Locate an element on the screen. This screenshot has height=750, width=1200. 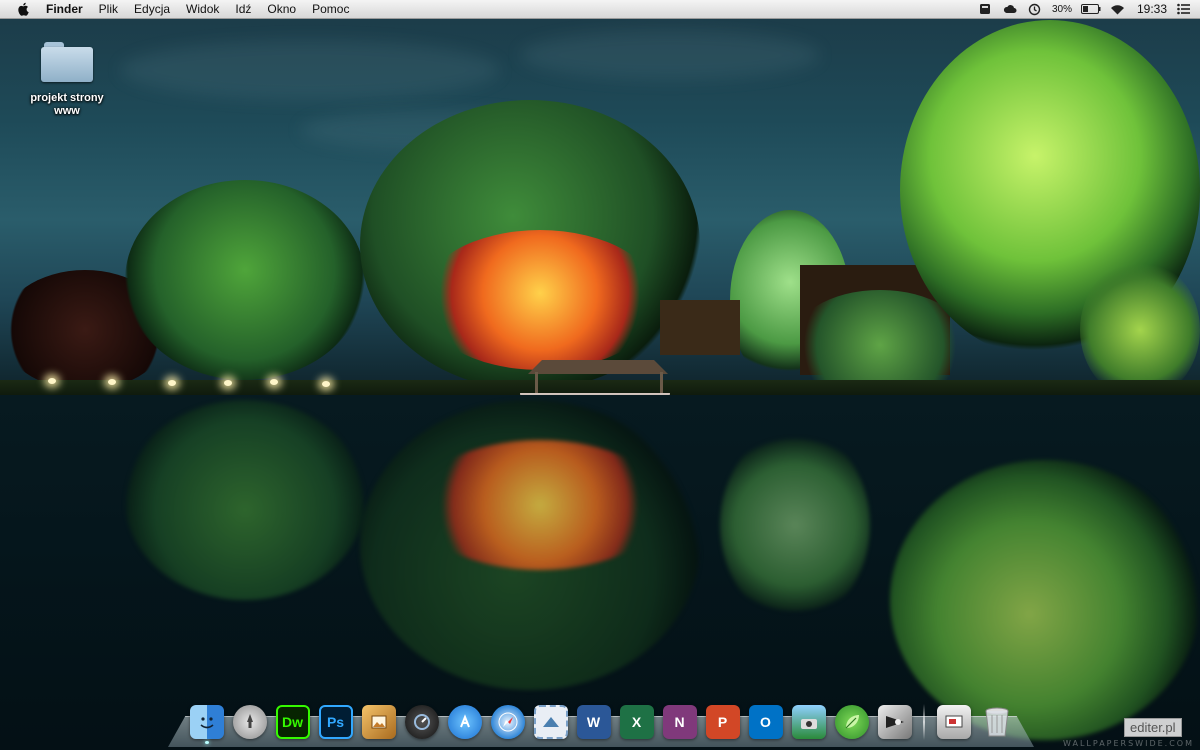
running-indicator is located at coordinates (206, 742).